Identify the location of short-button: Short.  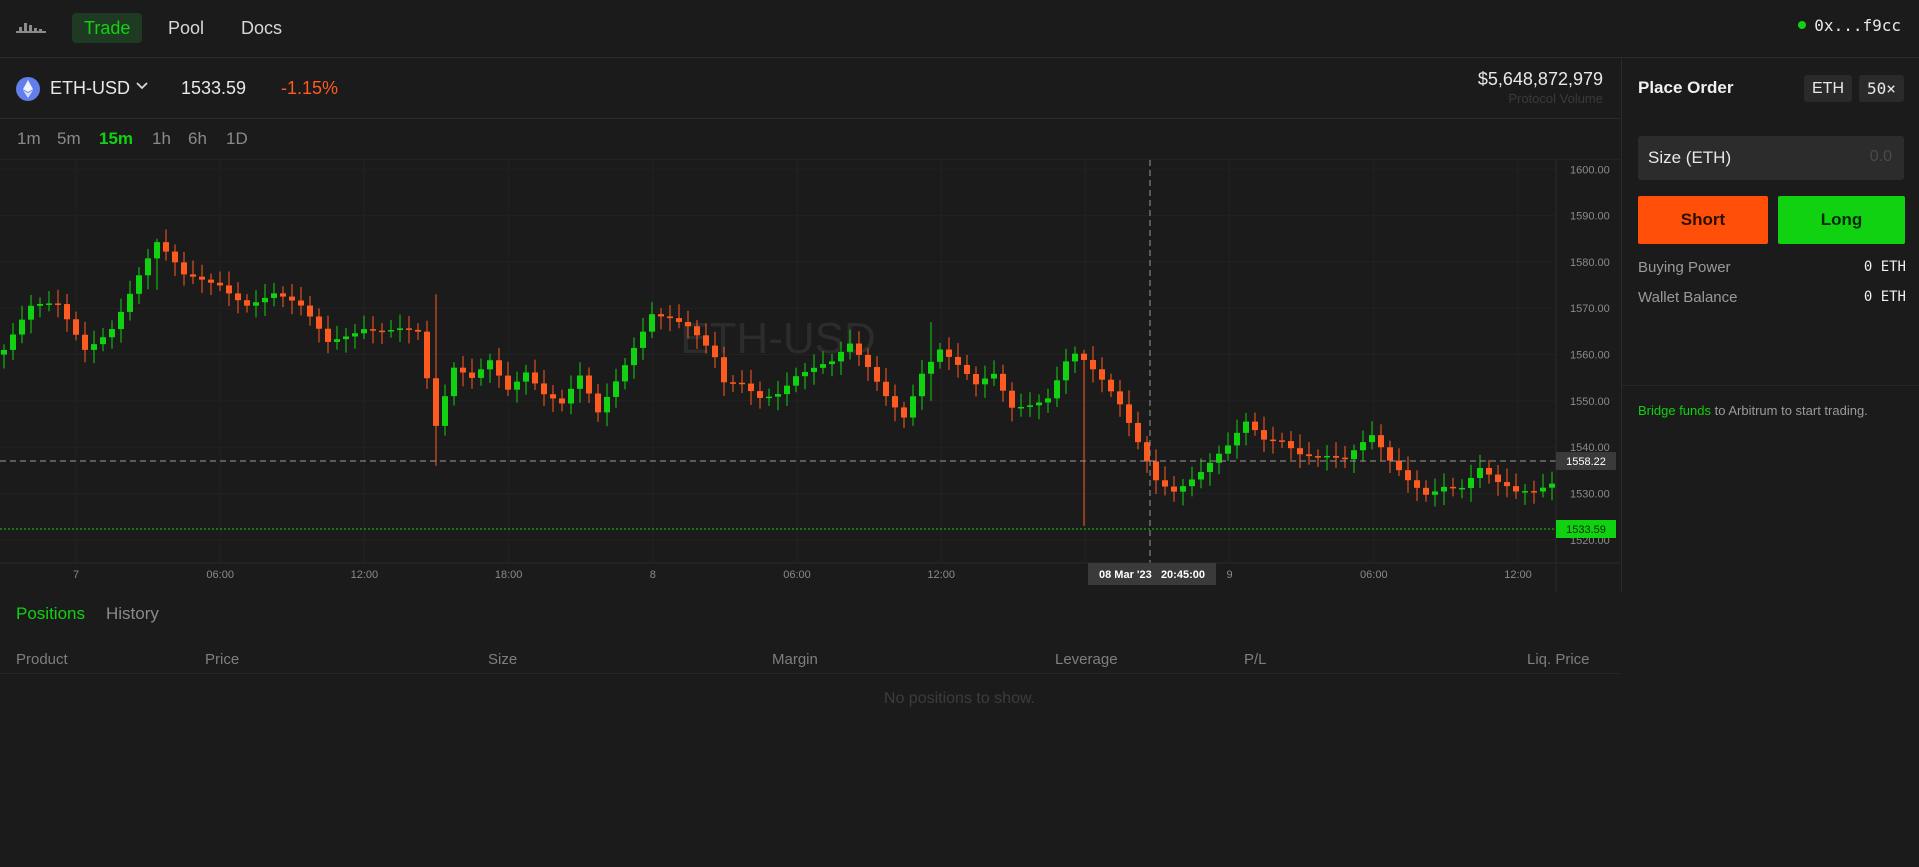
(1703, 220).